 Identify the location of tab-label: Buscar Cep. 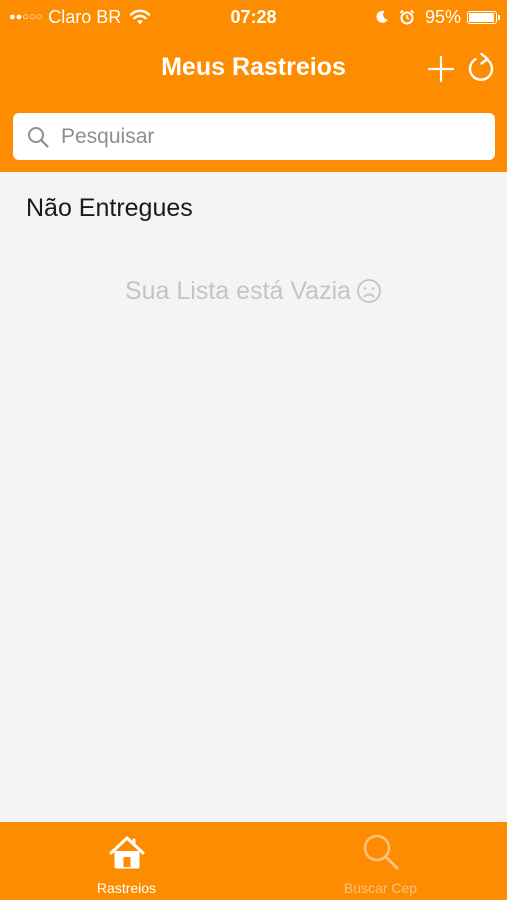
(380, 888).